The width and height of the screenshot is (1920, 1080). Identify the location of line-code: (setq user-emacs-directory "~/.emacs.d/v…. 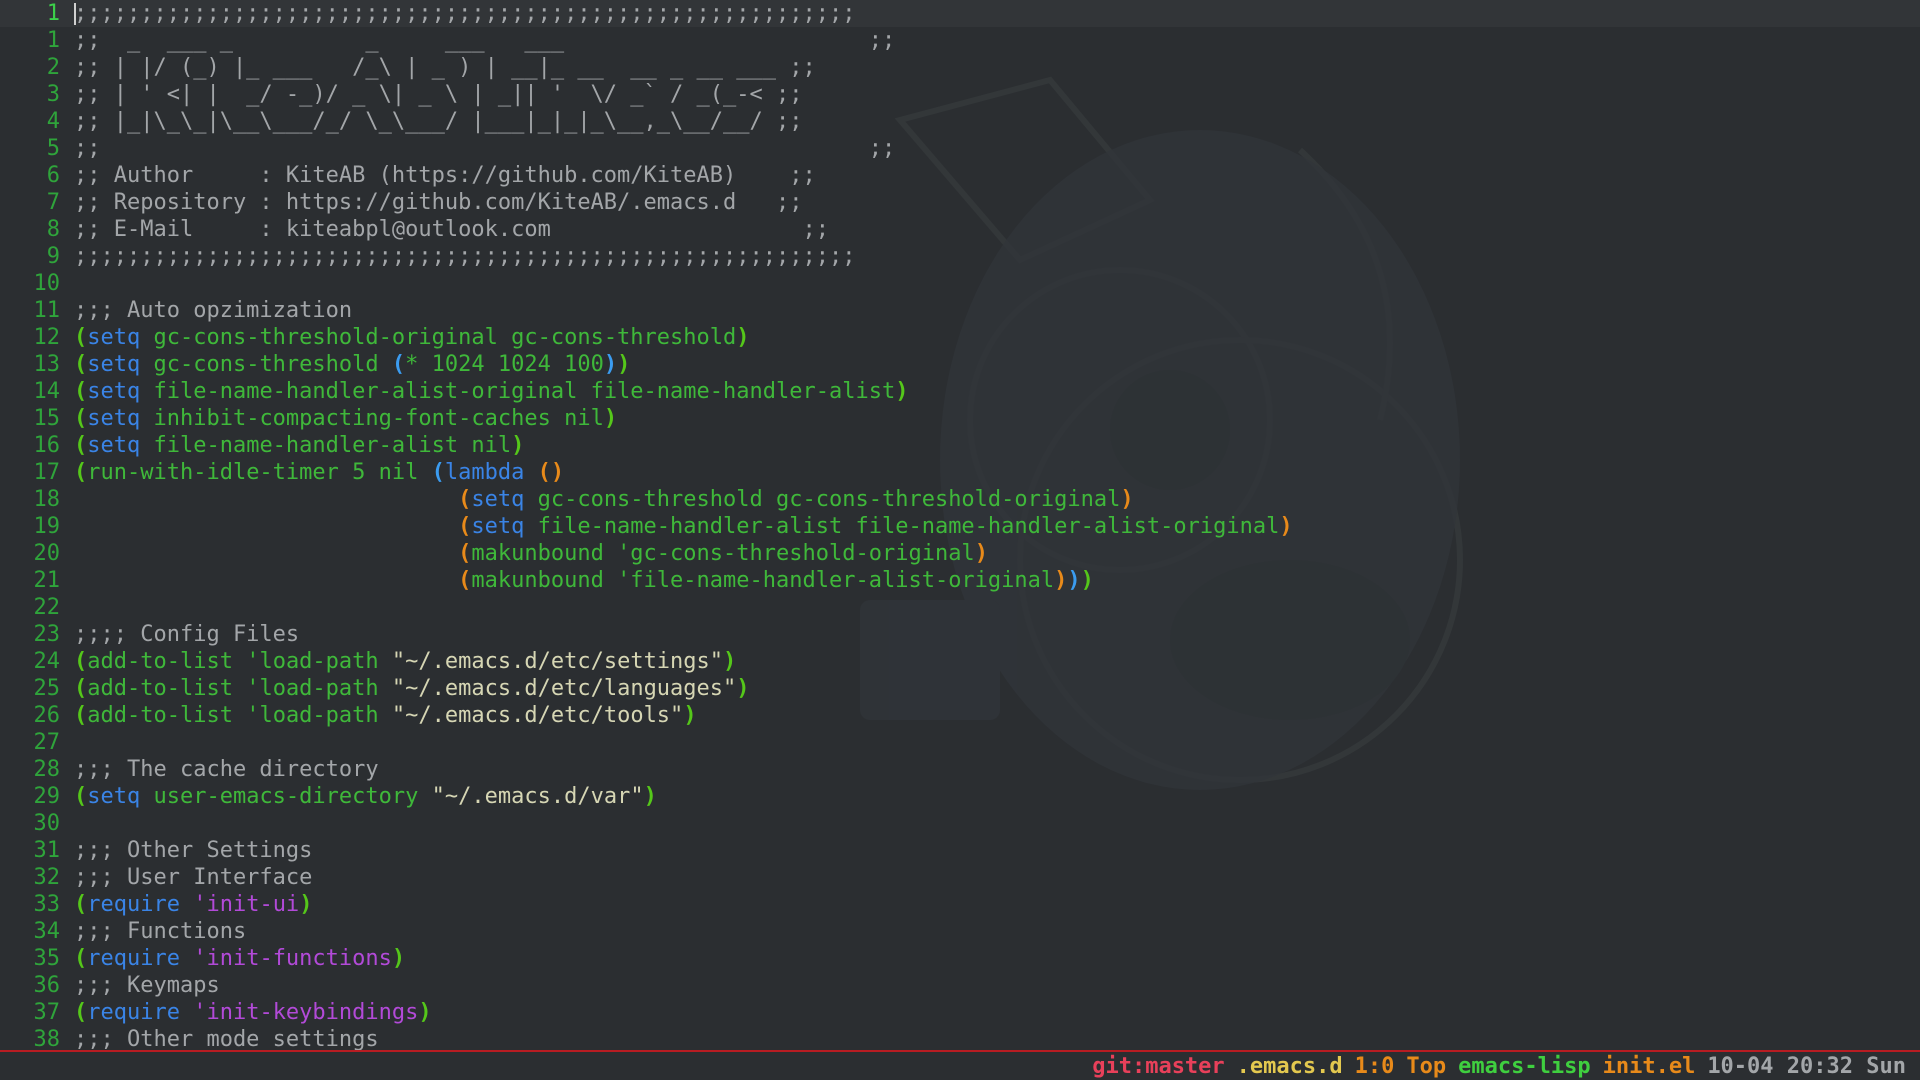
(997, 796).